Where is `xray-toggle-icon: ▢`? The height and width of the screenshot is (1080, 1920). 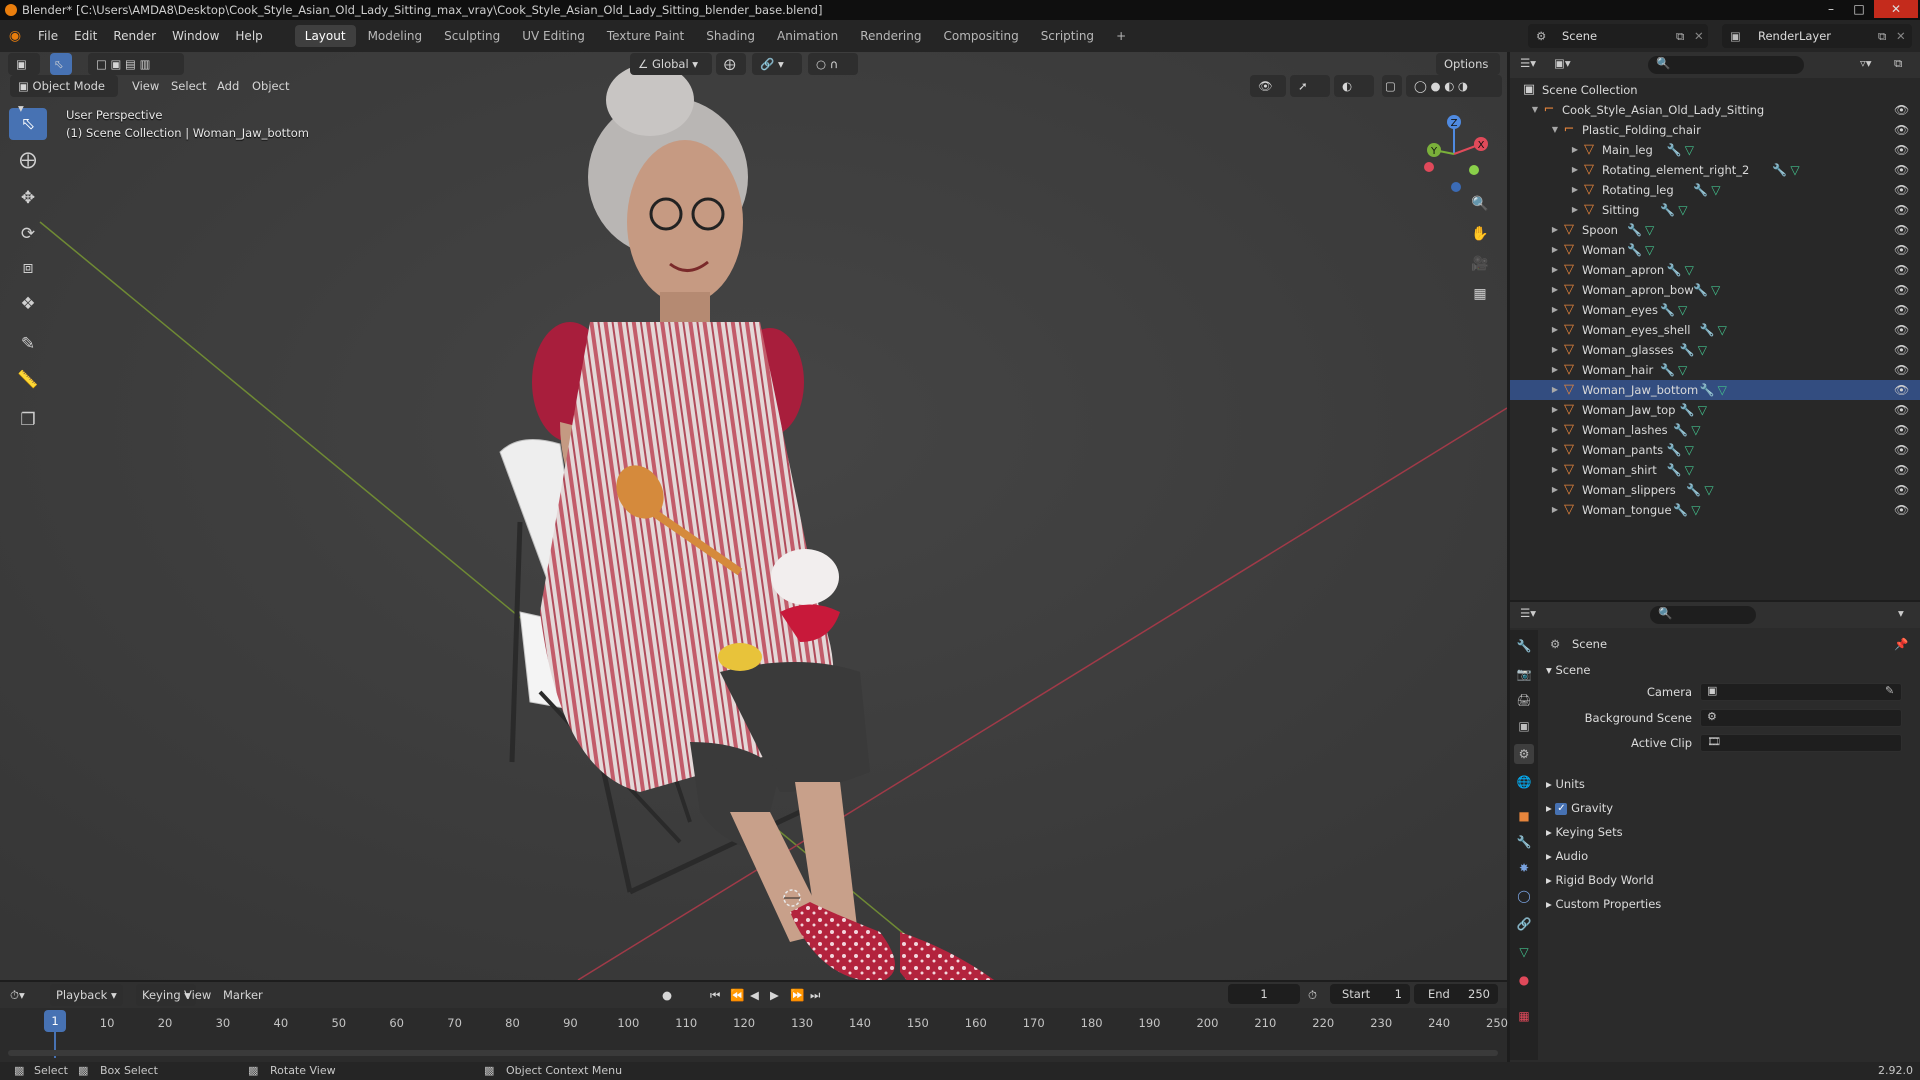 xray-toggle-icon: ▢ is located at coordinates (1392, 86).